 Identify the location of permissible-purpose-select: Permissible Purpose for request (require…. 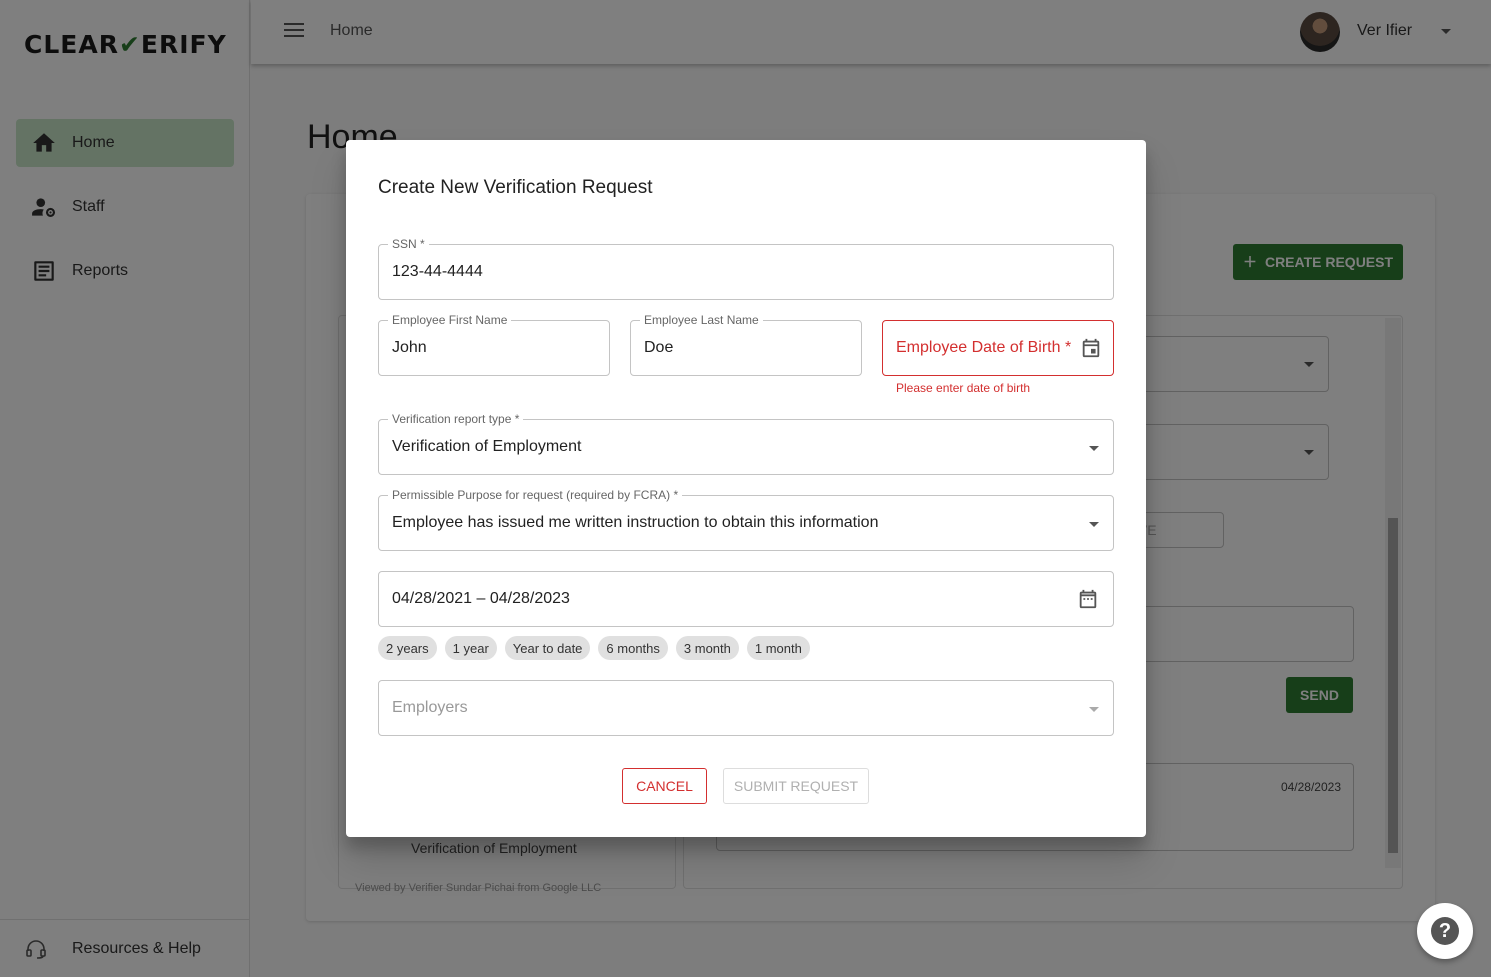
(746, 519).